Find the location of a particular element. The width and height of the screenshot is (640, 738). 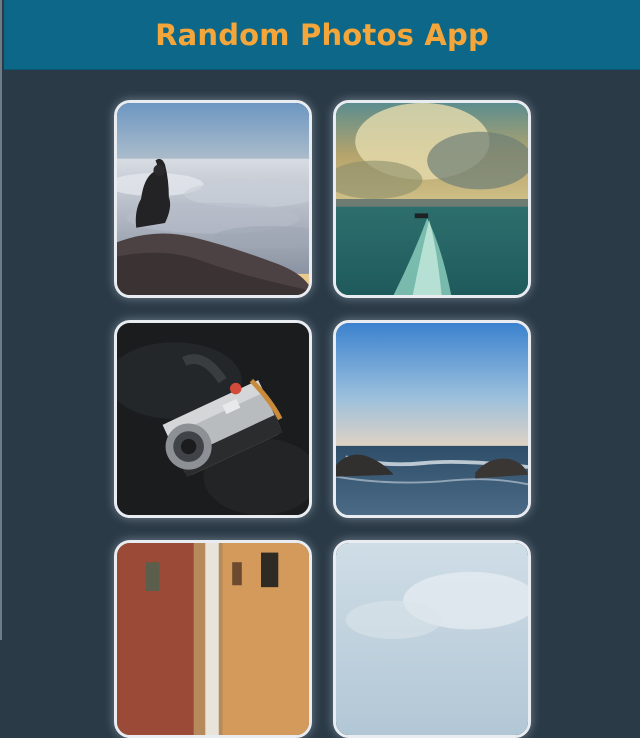

photo-camera is located at coordinates (213, 419).